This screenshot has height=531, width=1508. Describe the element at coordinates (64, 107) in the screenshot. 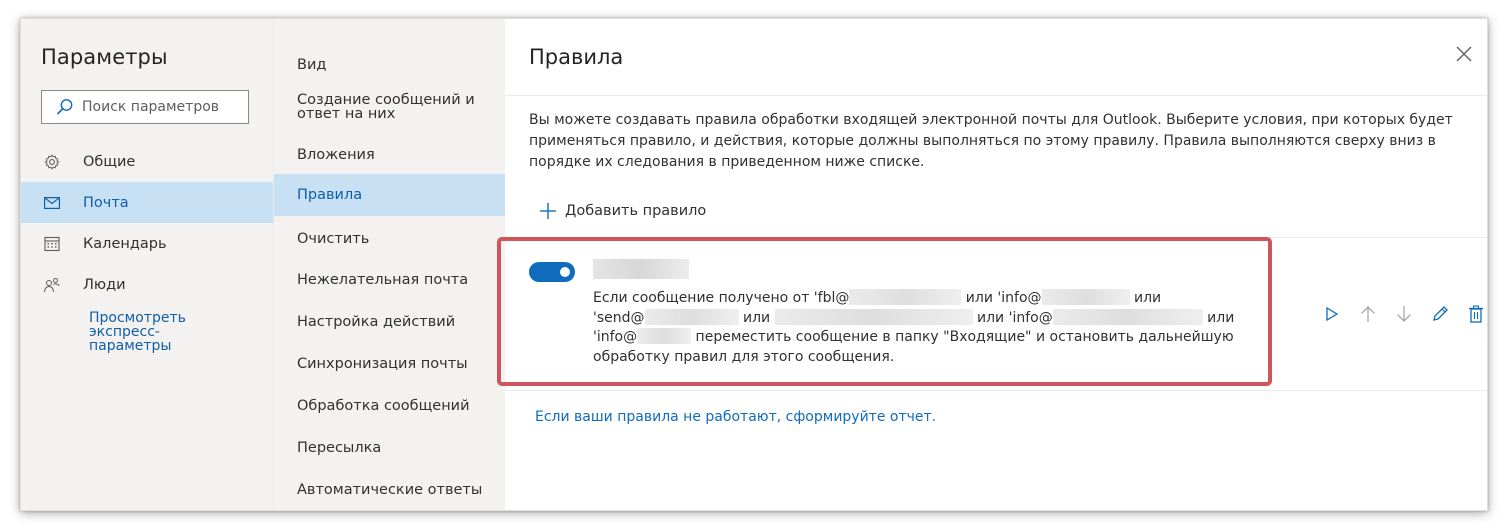

I see `search-icon` at that location.